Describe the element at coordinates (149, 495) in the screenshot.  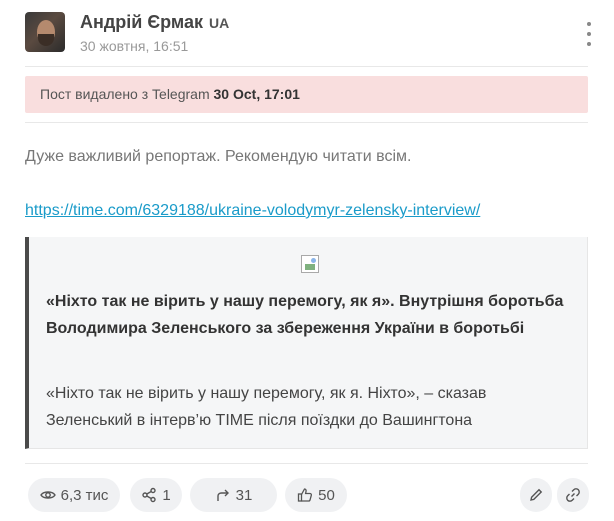
I see `share-icon` at that location.